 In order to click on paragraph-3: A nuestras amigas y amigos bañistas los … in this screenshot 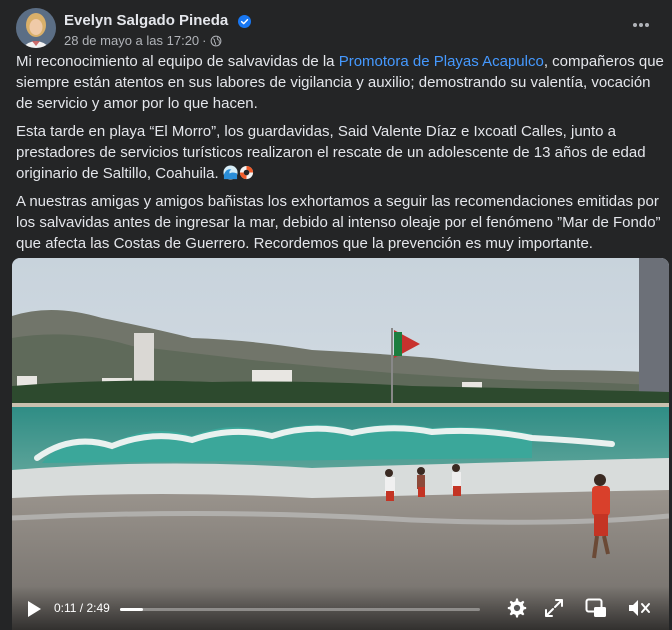, I will do `click(338, 222)`.